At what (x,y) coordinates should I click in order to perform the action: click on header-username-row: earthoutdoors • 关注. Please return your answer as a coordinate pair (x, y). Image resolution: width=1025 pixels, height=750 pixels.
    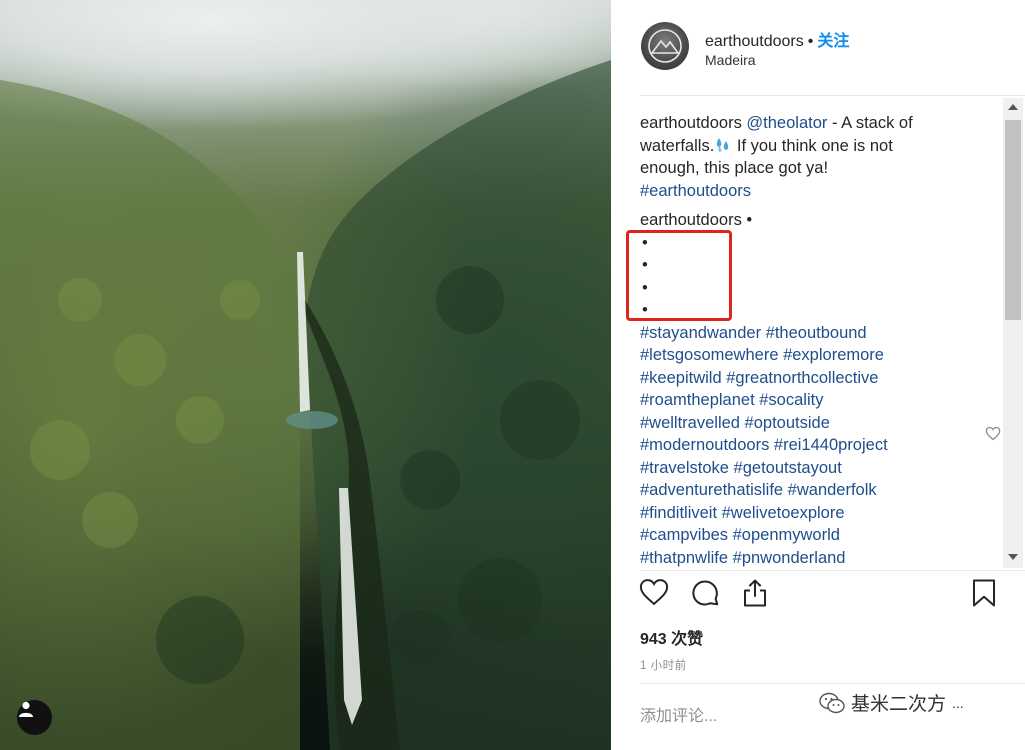
    Looking at the image, I should click on (777, 39).